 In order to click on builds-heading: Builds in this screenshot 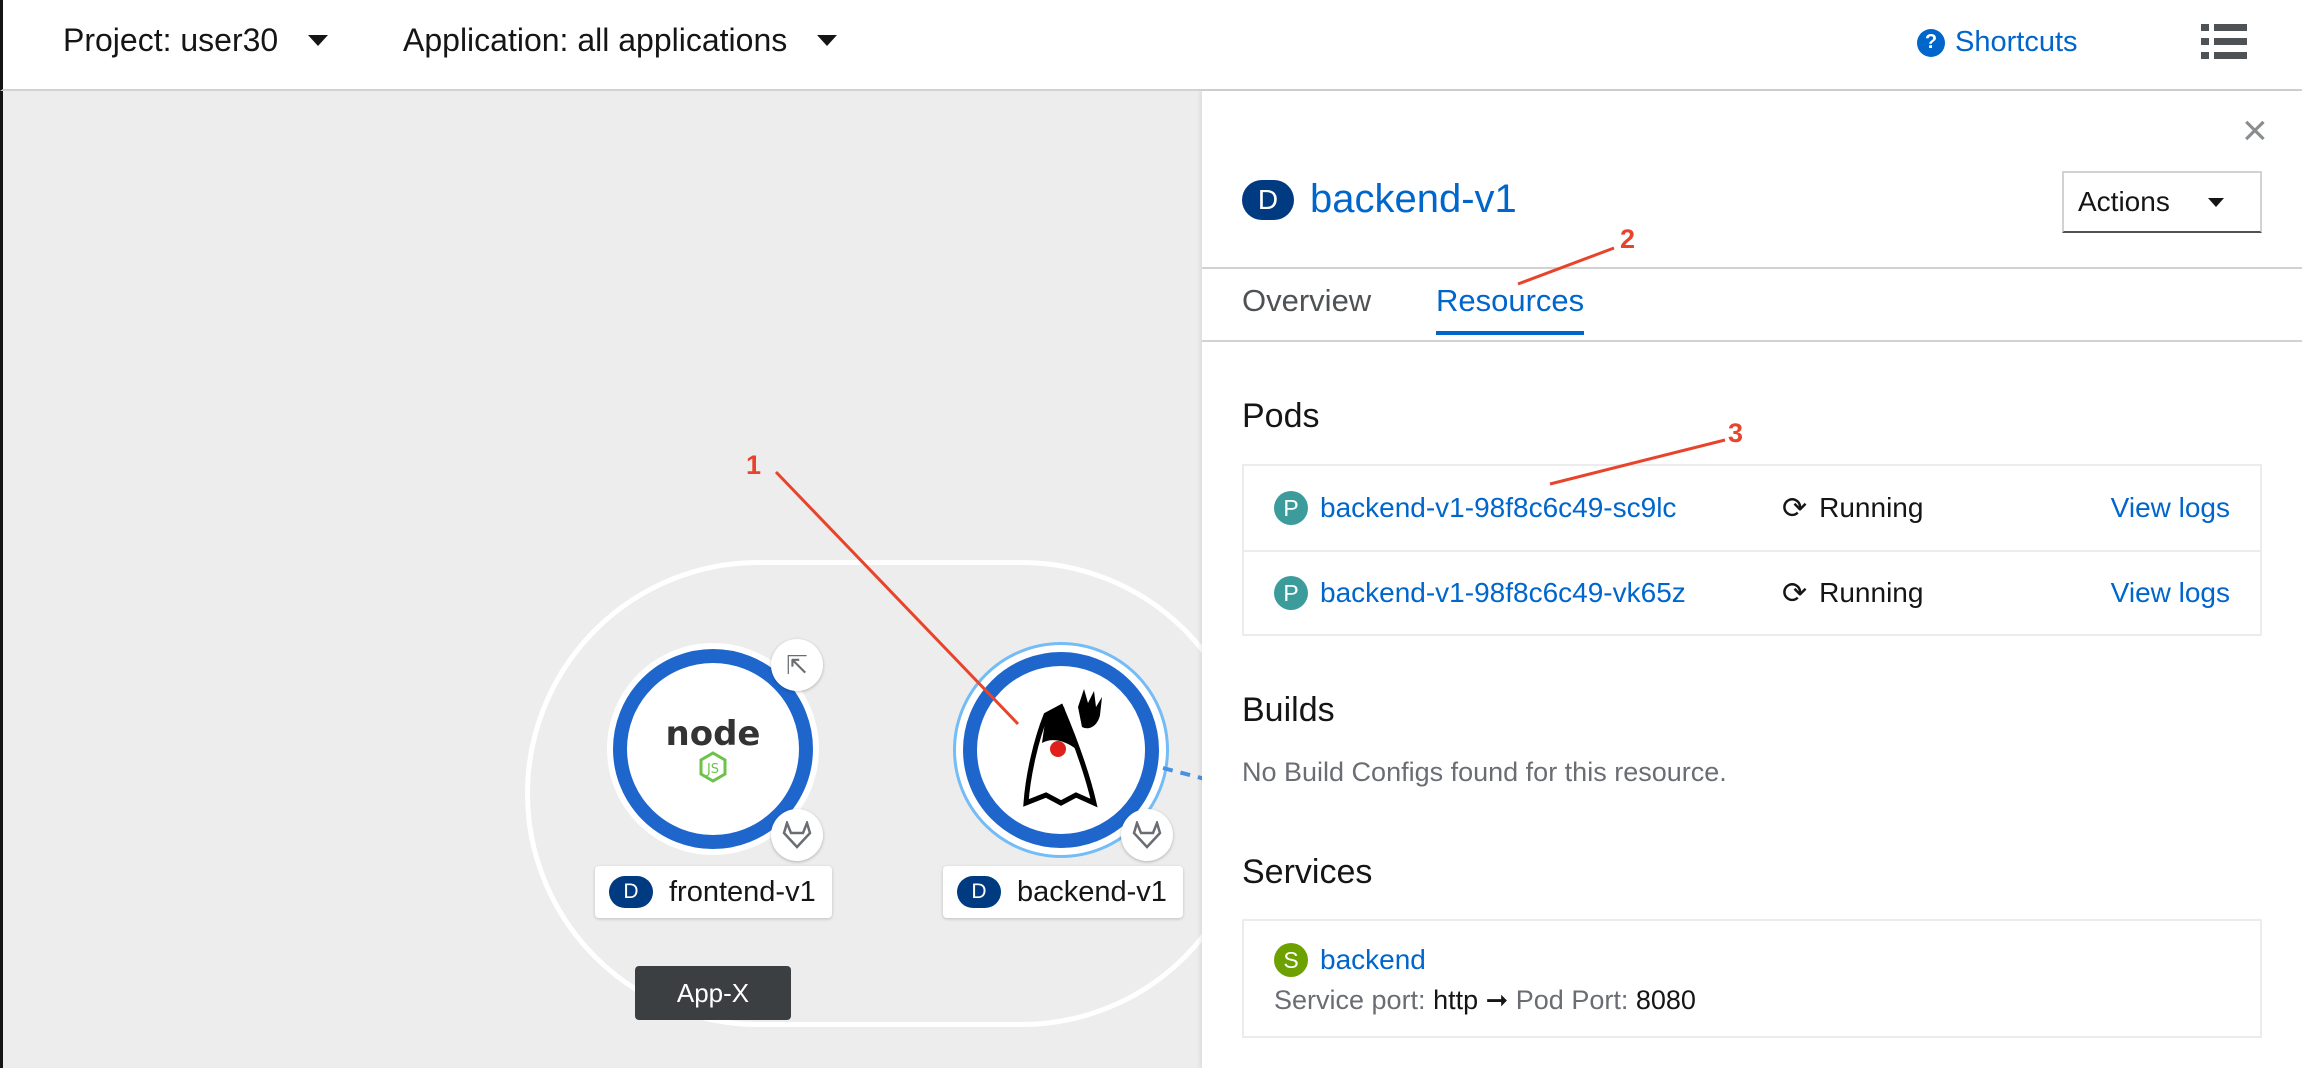, I will do `click(1288, 710)`.